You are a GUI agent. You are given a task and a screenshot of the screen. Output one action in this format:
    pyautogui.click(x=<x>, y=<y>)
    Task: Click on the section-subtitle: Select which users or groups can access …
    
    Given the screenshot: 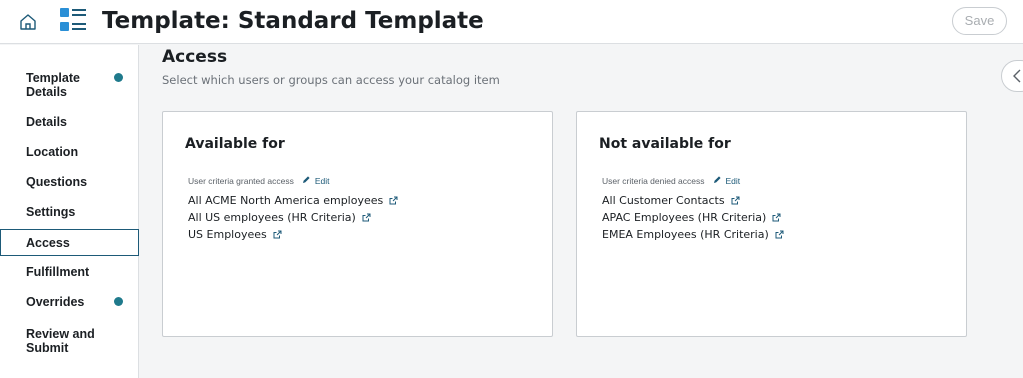 What is the action you would take?
    pyautogui.click(x=331, y=80)
    